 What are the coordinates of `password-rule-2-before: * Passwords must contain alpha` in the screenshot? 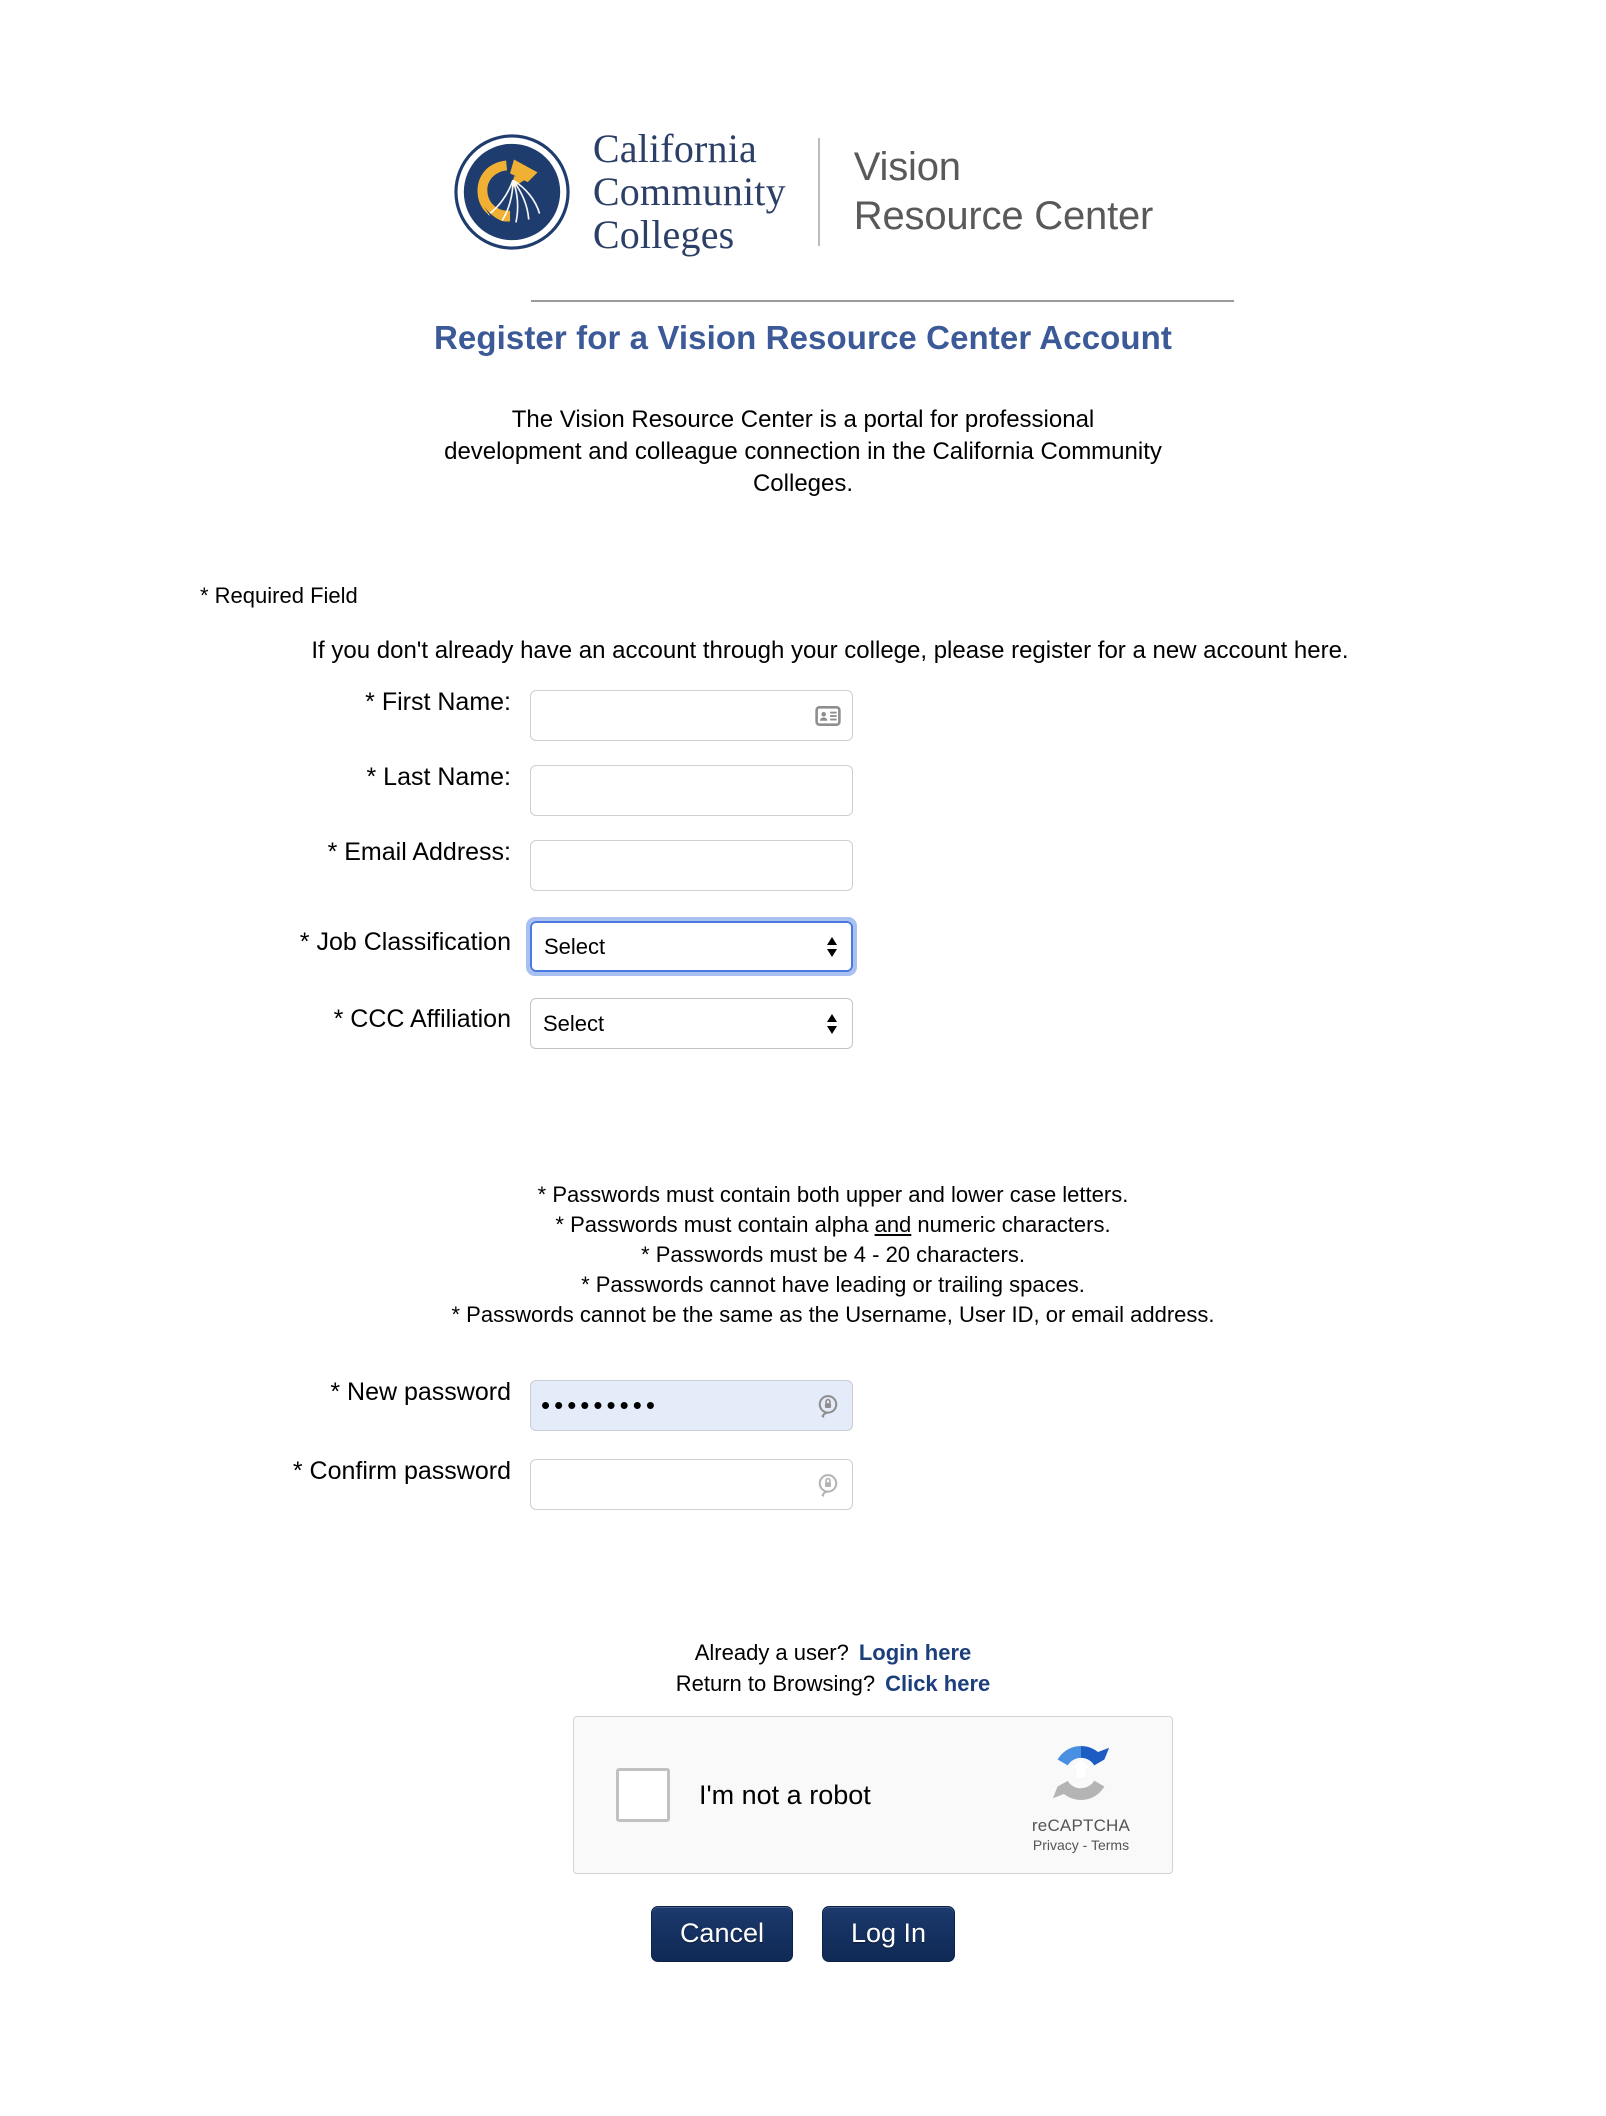 It's located at (715, 1224).